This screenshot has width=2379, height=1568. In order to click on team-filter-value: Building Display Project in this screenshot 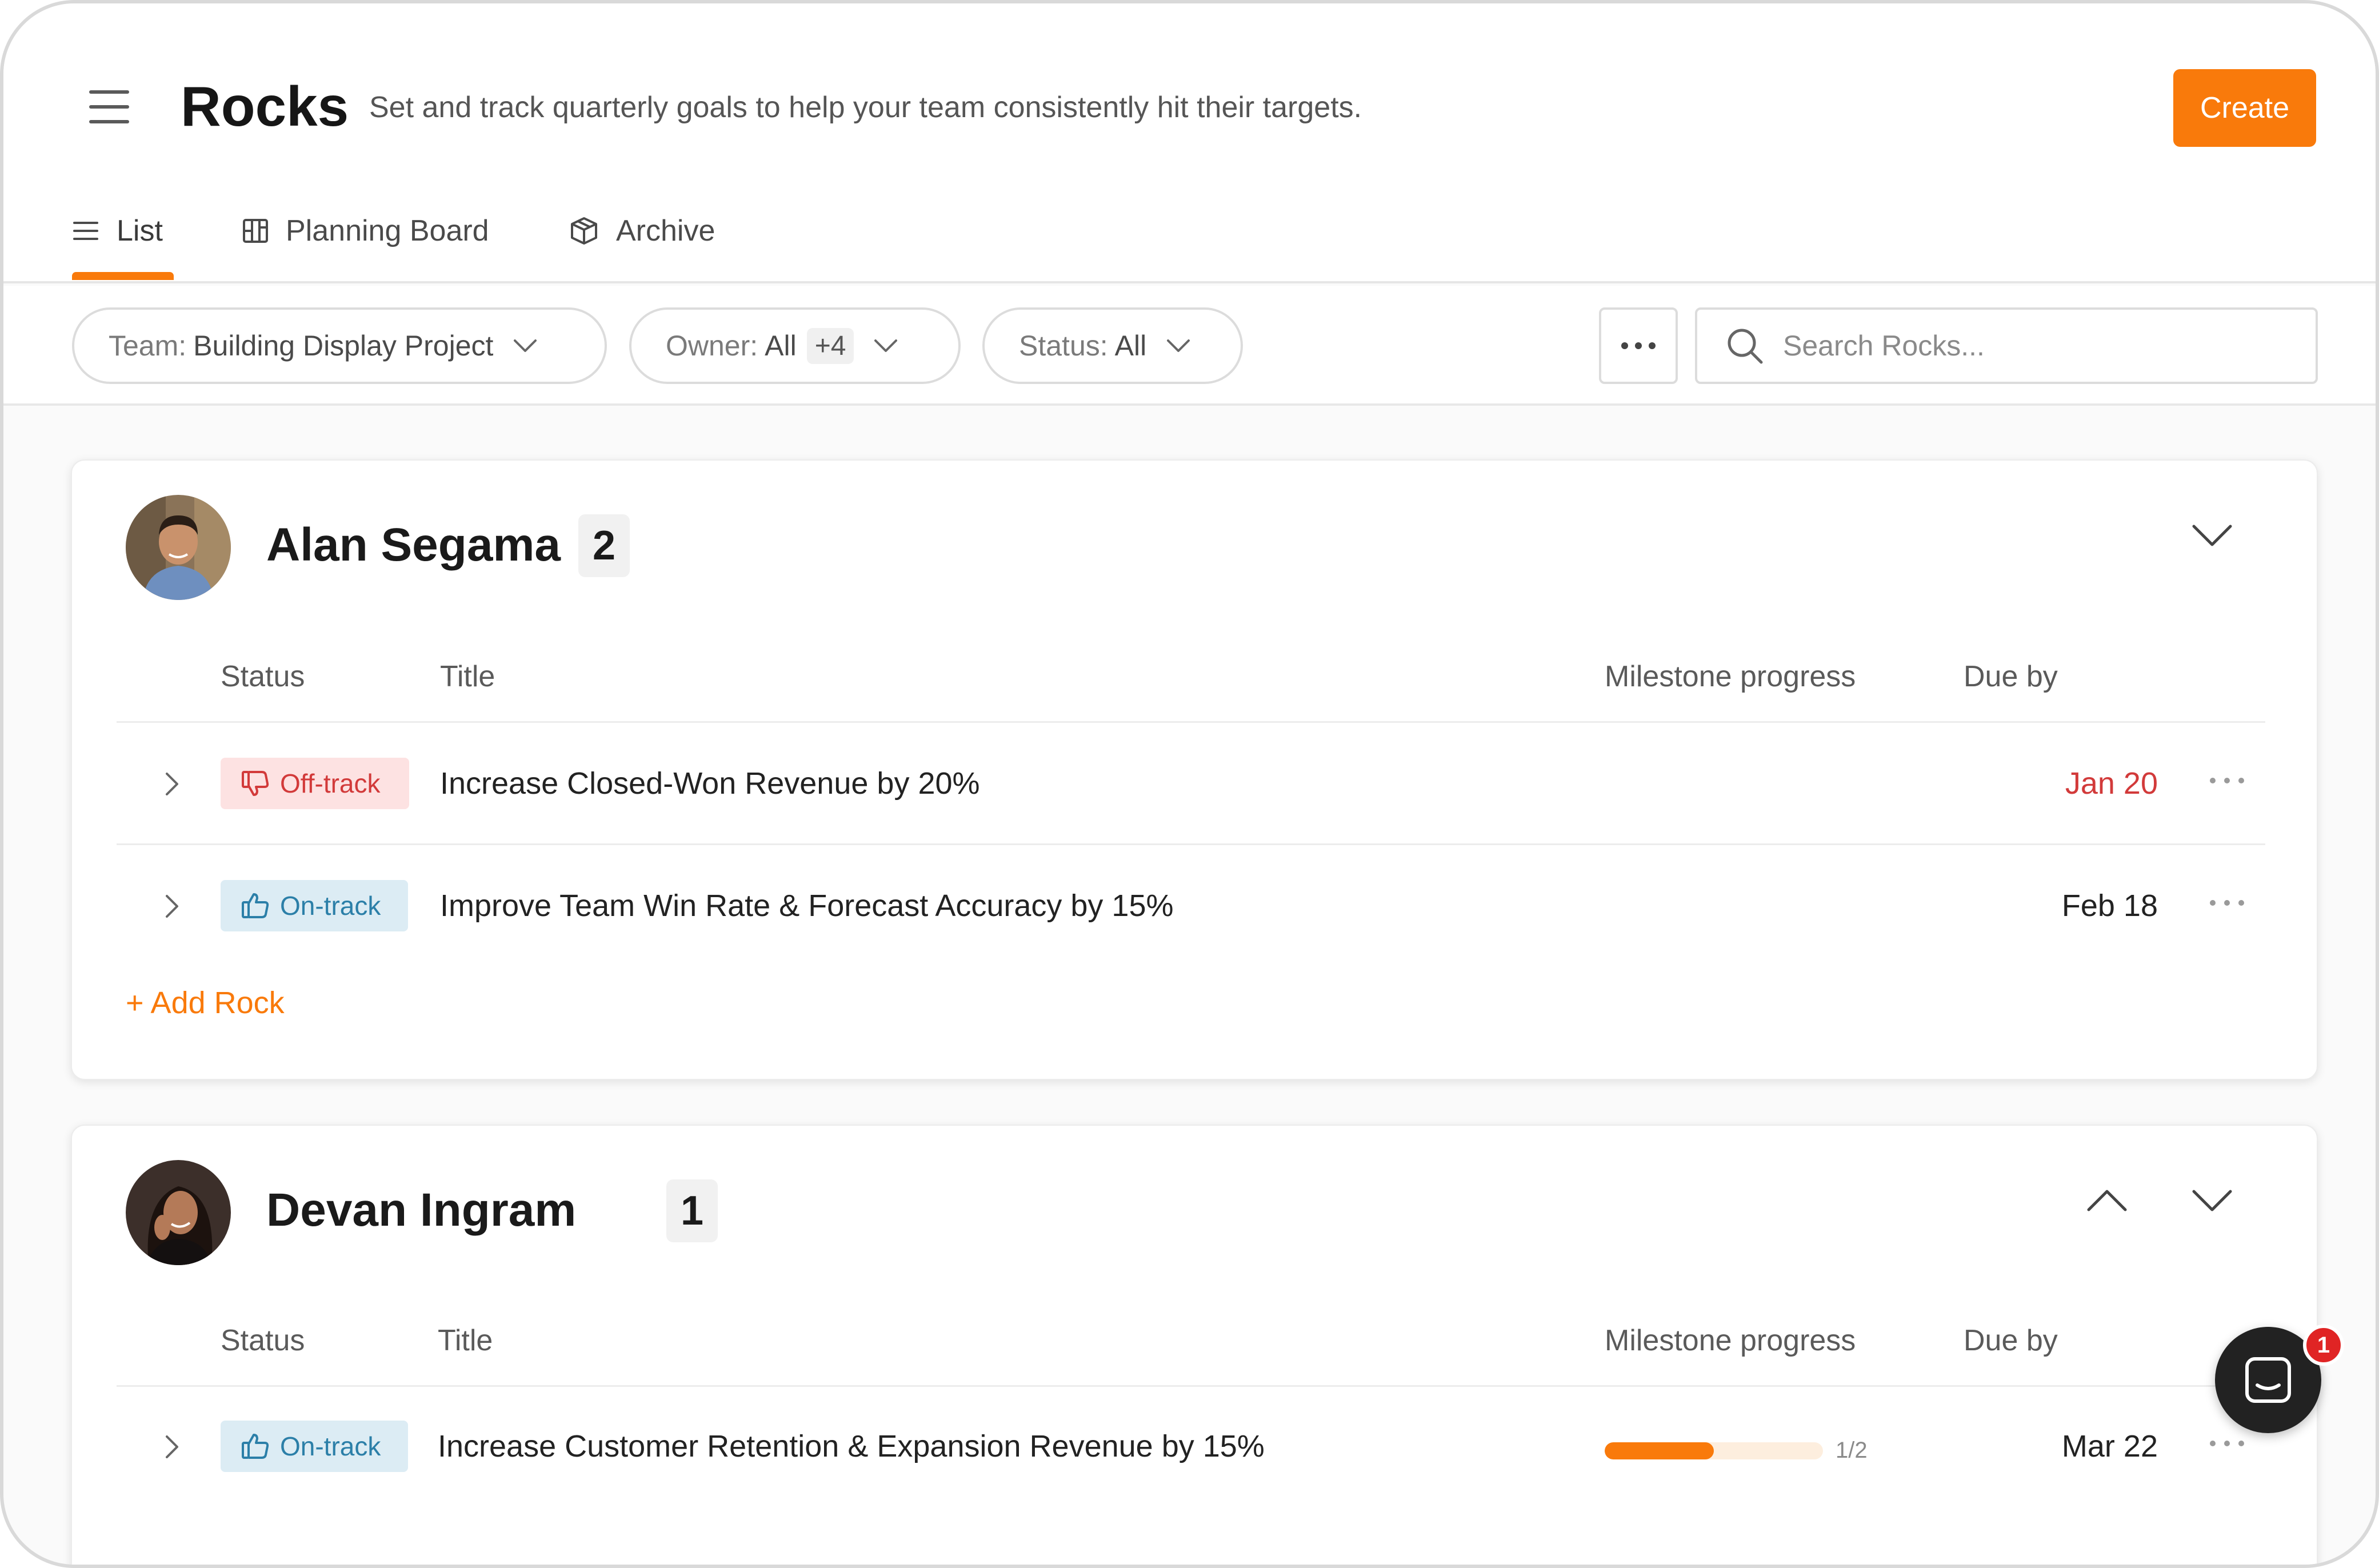, I will do `click(343, 346)`.